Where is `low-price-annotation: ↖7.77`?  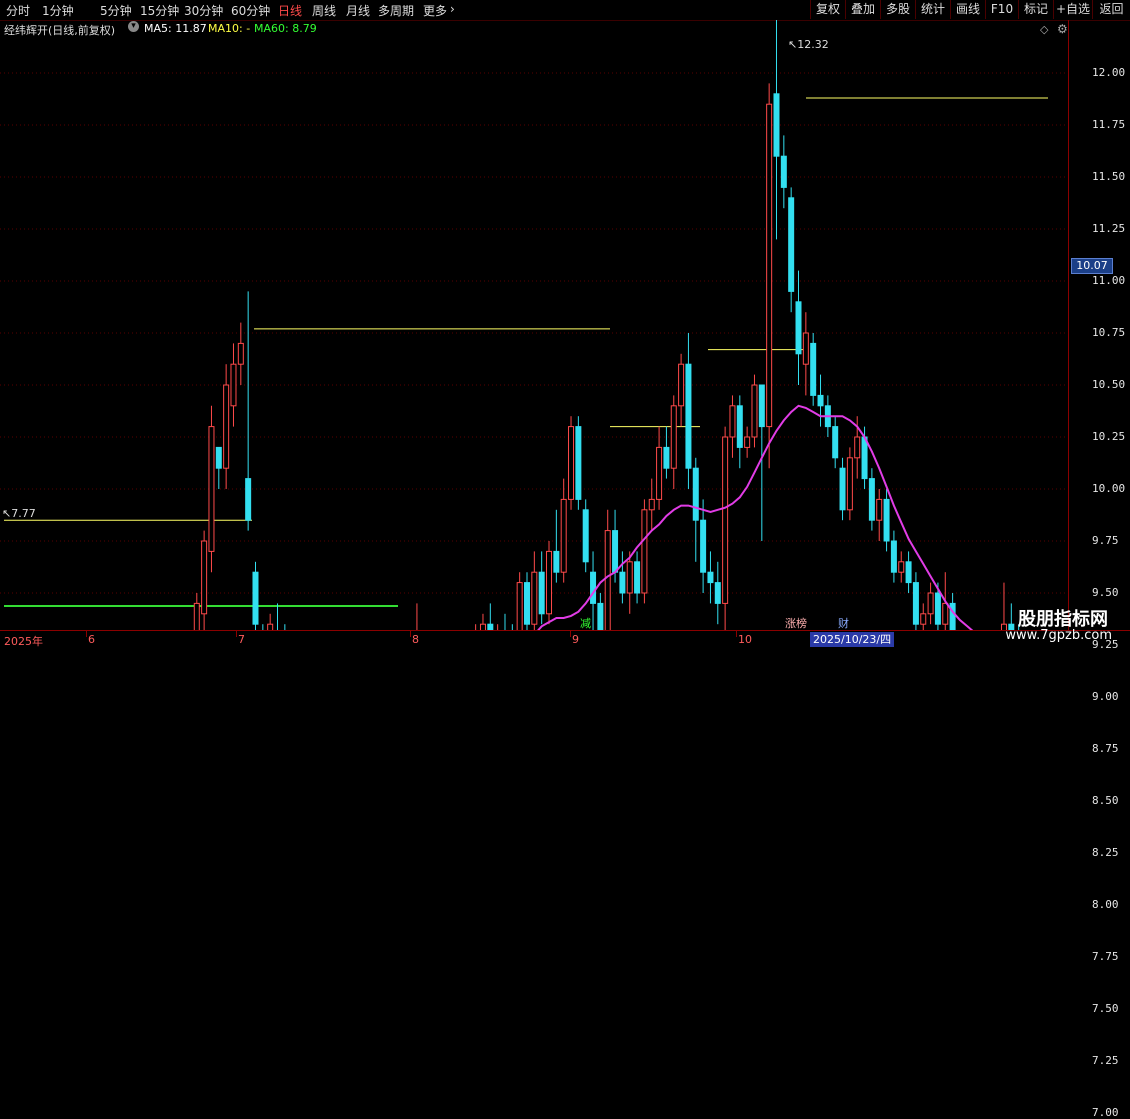 low-price-annotation: ↖7.77 is located at coordinates (19, 513).